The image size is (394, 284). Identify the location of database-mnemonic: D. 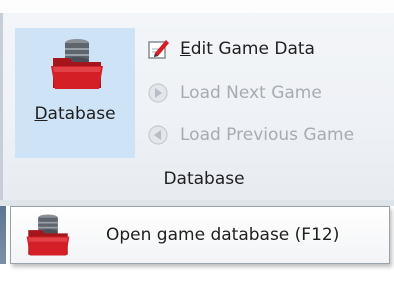
(41, 114).